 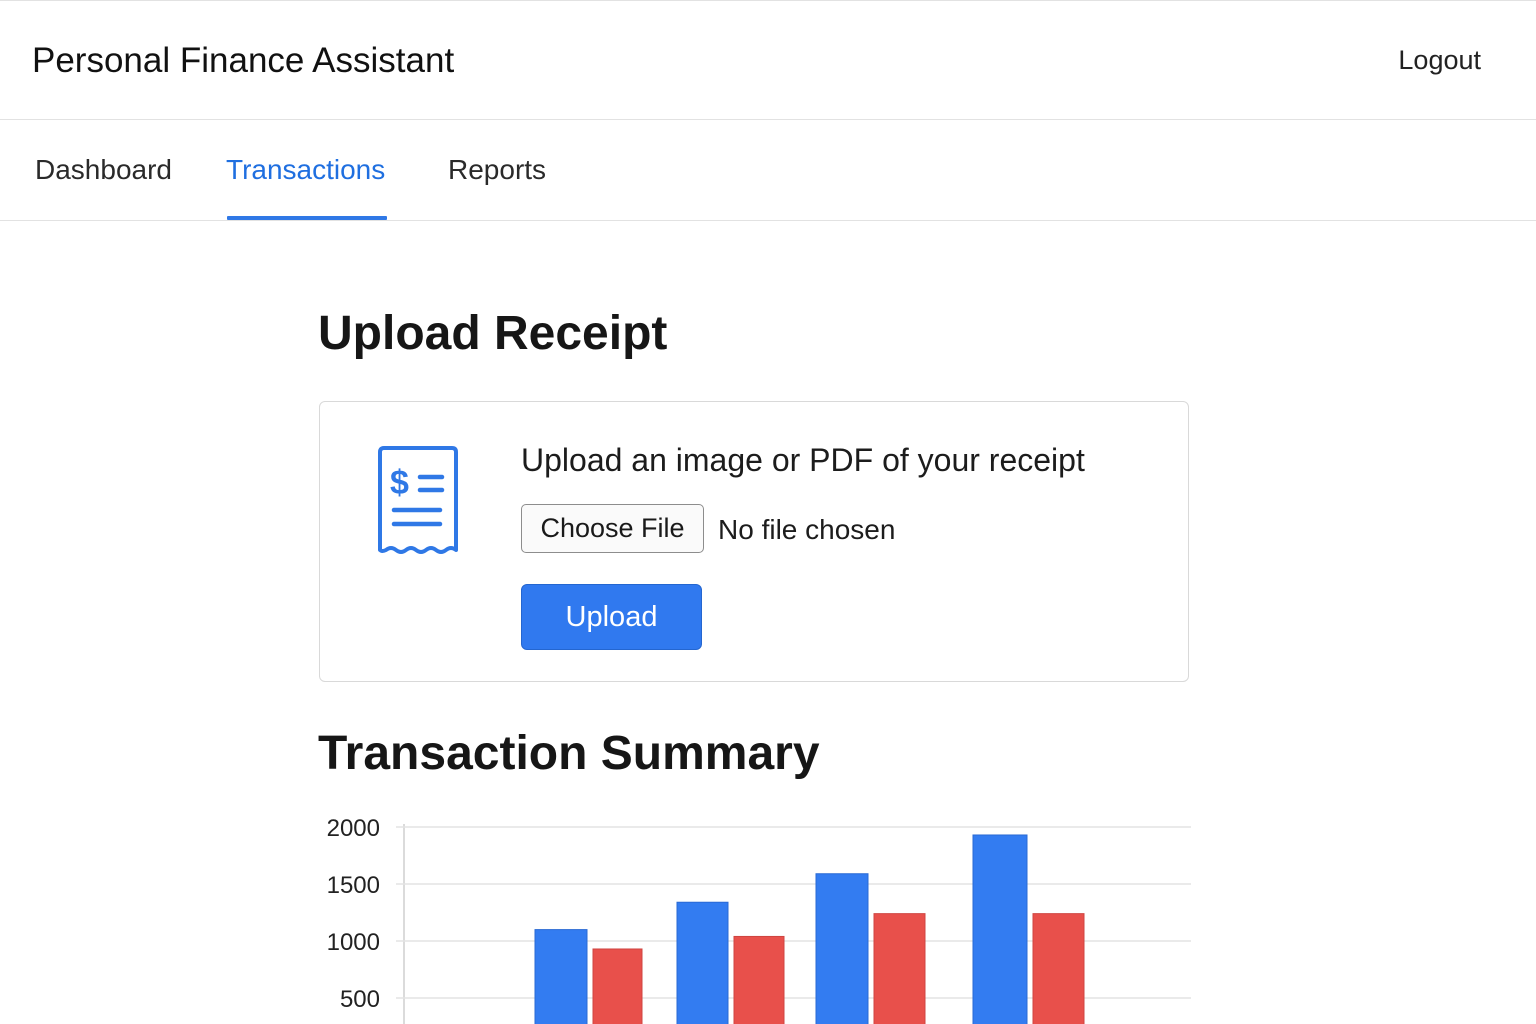 I want to click on upload-button: Upload, so click(x=611, y=617).